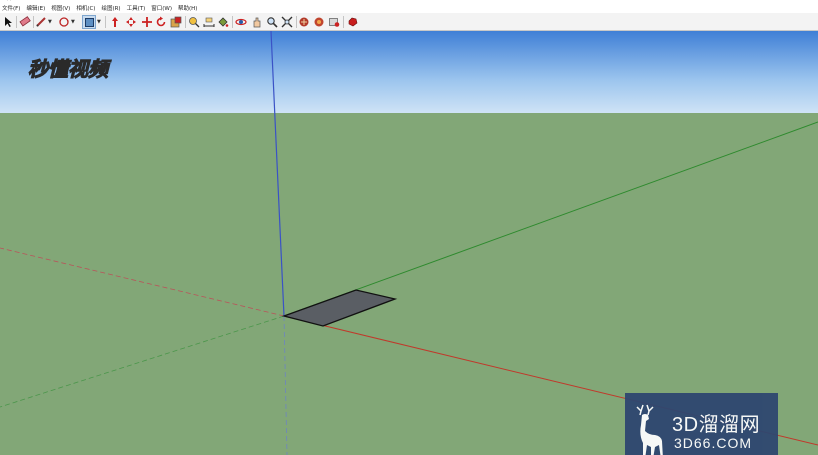 The height and width of the screenshot is (455, 818). Describe the element at coordinates (304, 22) in the screenshot. I see `warehouse-icon` at that location.